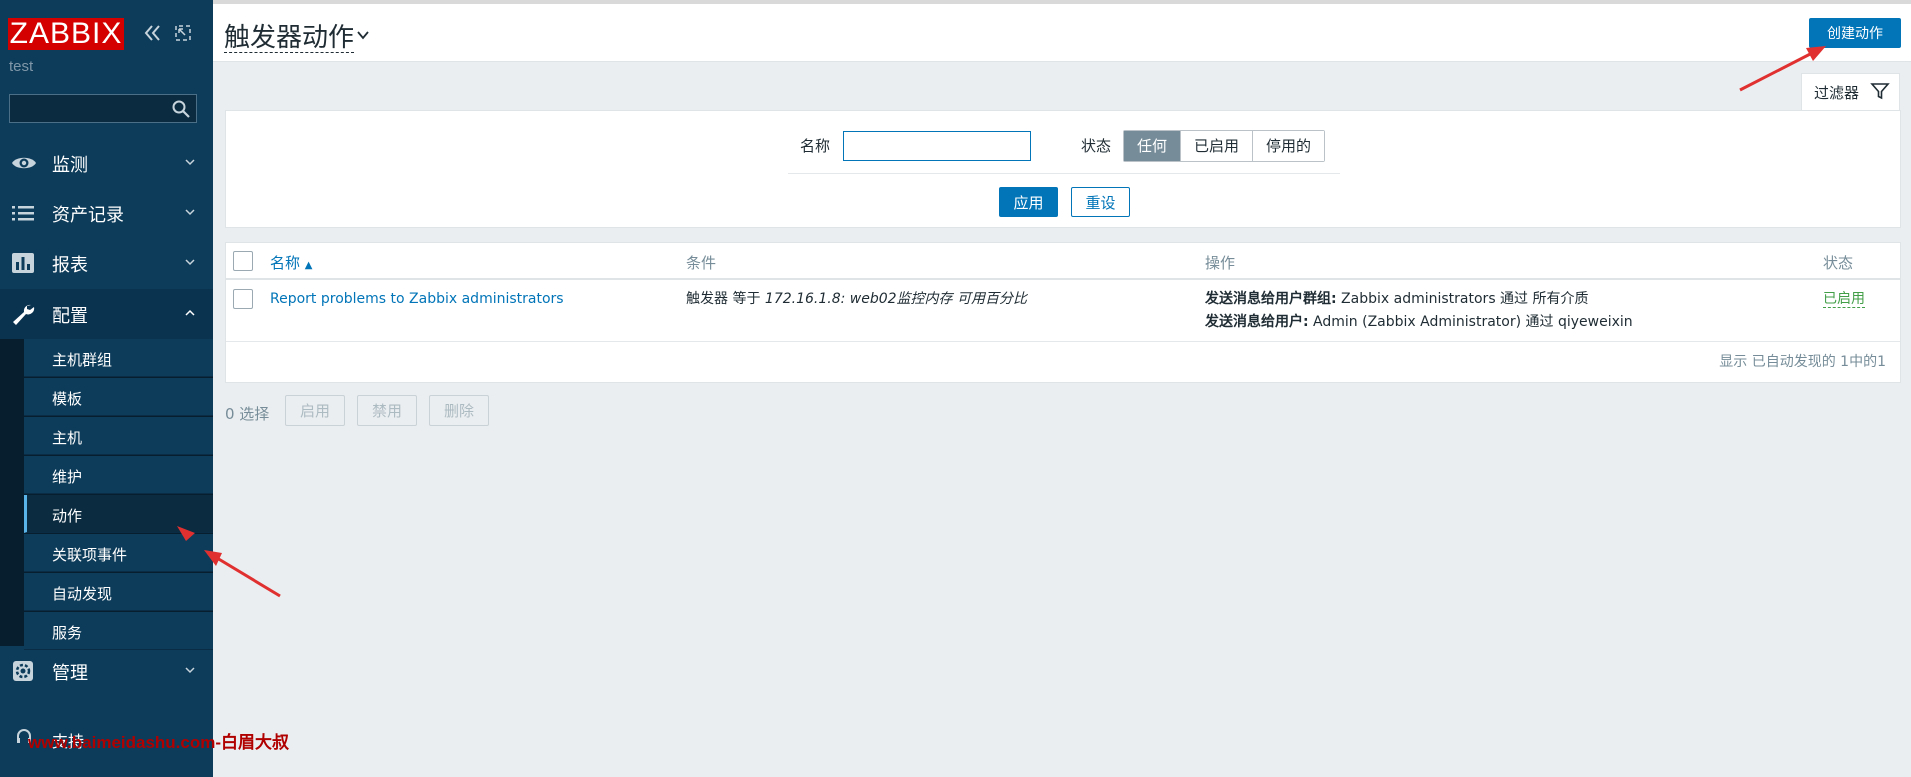 This screenshot has width=1911, height=777. I want to click on action-name-link: Report problems to Zabbix administrators, so click(417, 299).